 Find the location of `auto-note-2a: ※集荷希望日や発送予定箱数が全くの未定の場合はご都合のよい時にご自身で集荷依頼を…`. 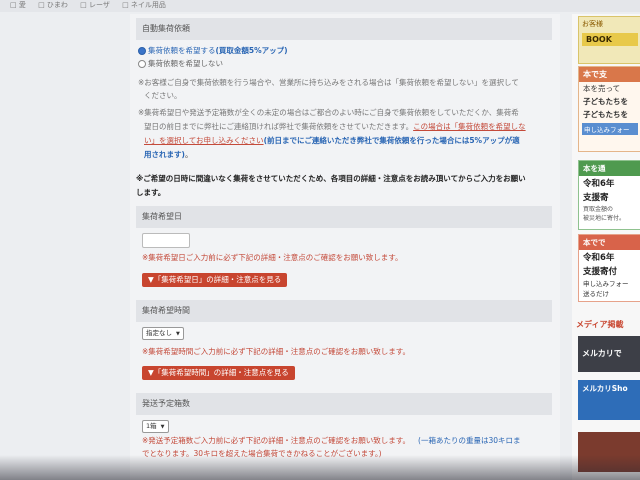

auto-note-2a: ※集荷希望日や発送予定箱数が全くの未定の場合はご都合のよい時にご自身で集荷依頼を… is located at coordinates (328, 112).